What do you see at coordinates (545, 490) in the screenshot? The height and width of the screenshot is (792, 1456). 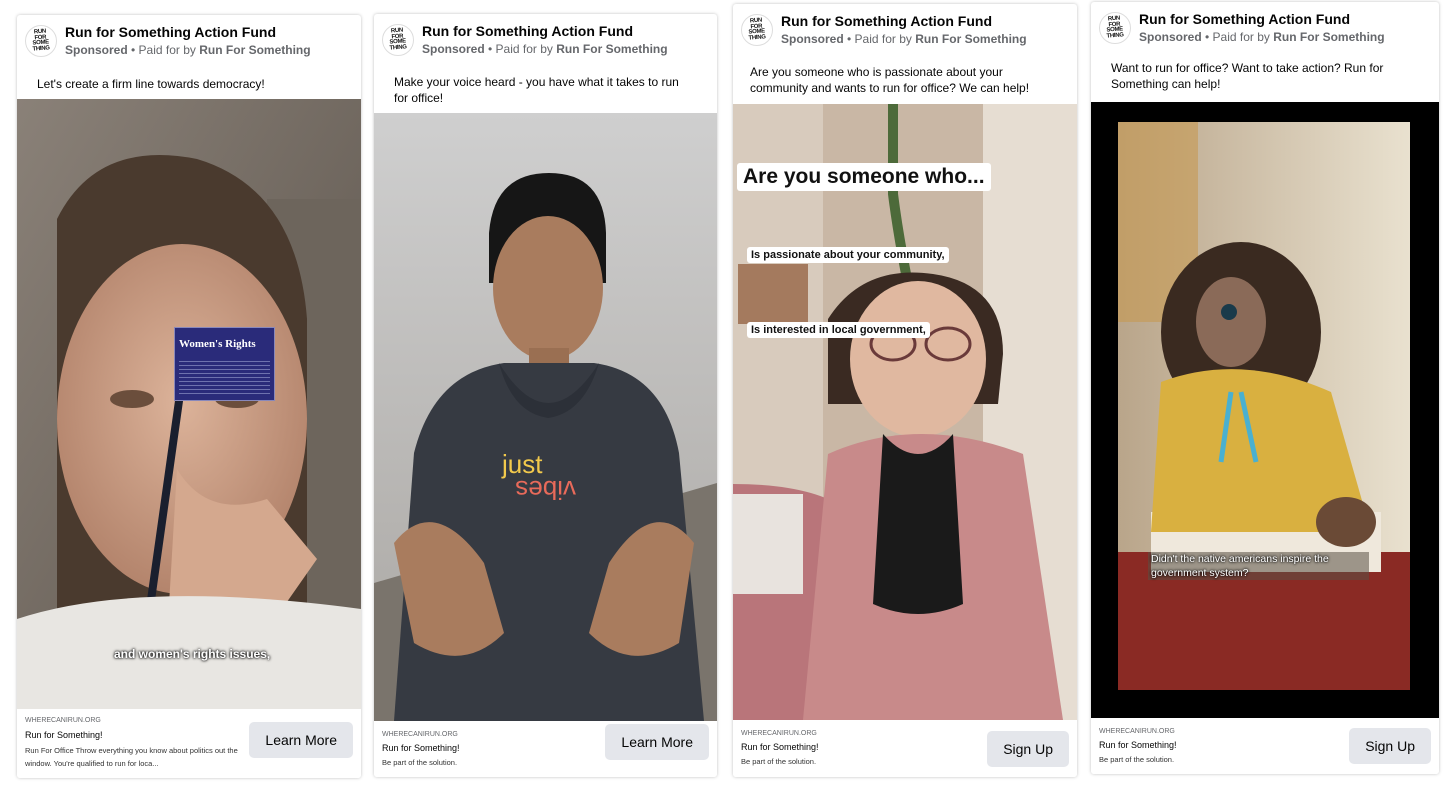 I see `svg-text: vibes` at bounding box center [545, 490].